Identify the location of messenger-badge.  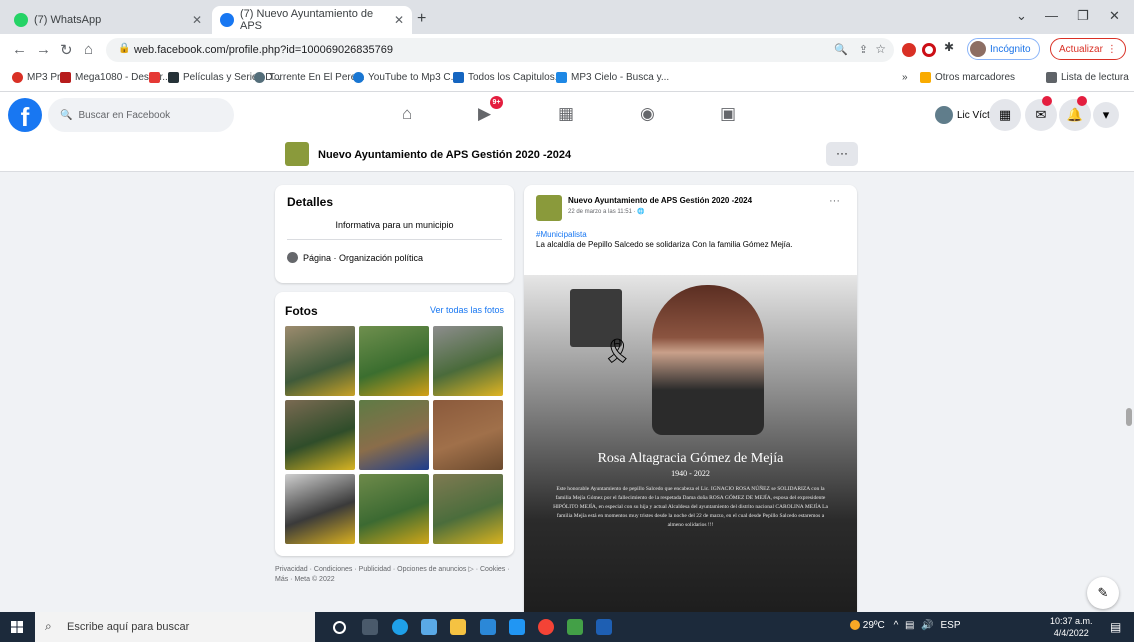
(1047, 101).